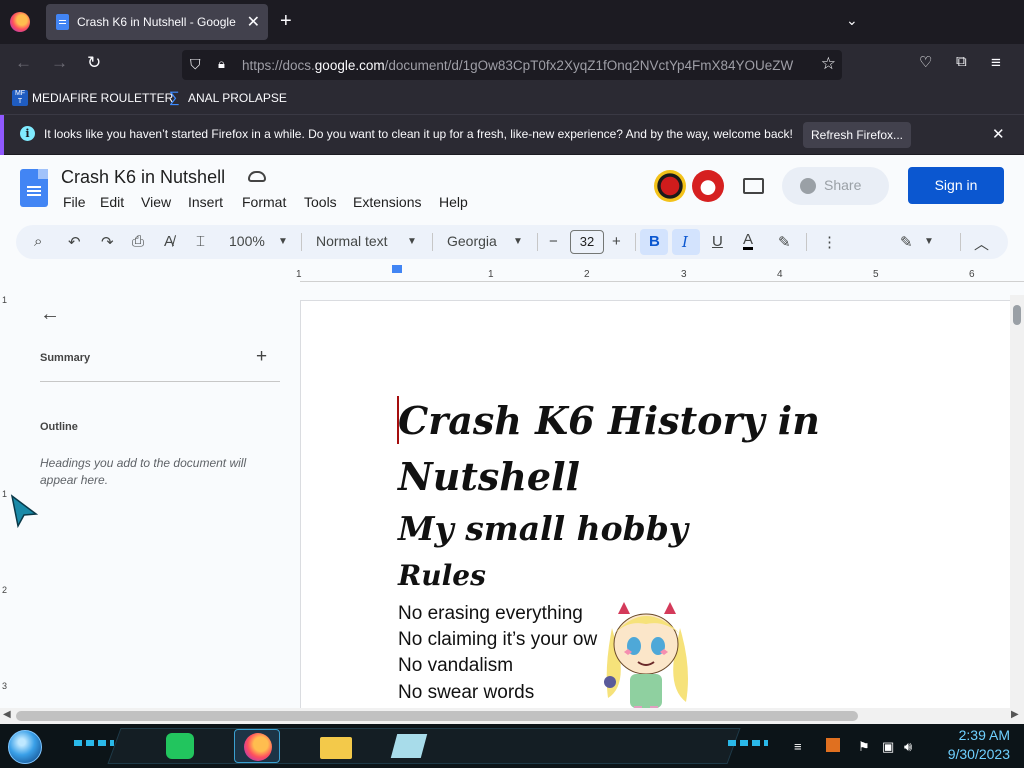 This screenshot has width=1024, height=768. I want to click on taskbar-decoration, so click(94, 743).